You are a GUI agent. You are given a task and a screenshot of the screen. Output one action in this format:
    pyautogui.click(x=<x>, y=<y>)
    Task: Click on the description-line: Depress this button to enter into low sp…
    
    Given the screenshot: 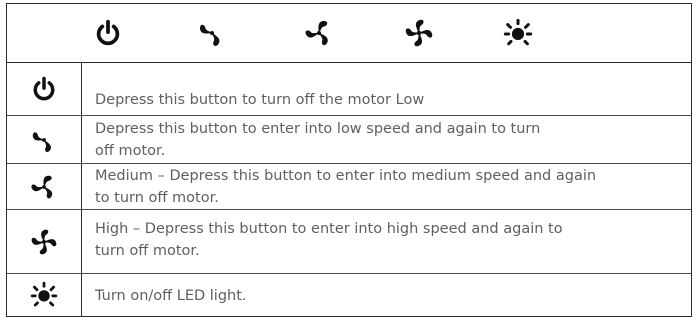 What is the action you would take?
    pyautogui.click(x=318, y=129)
    